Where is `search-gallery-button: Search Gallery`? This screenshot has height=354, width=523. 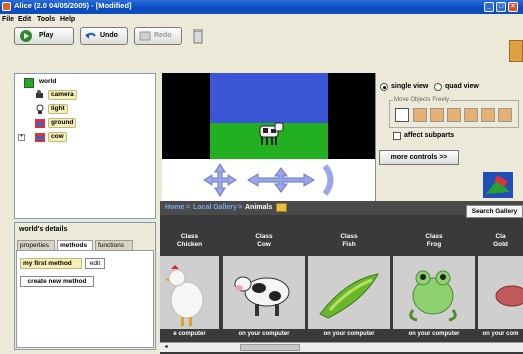
search-gallery-button: Search Gallery is located at coordinates (494, 211).